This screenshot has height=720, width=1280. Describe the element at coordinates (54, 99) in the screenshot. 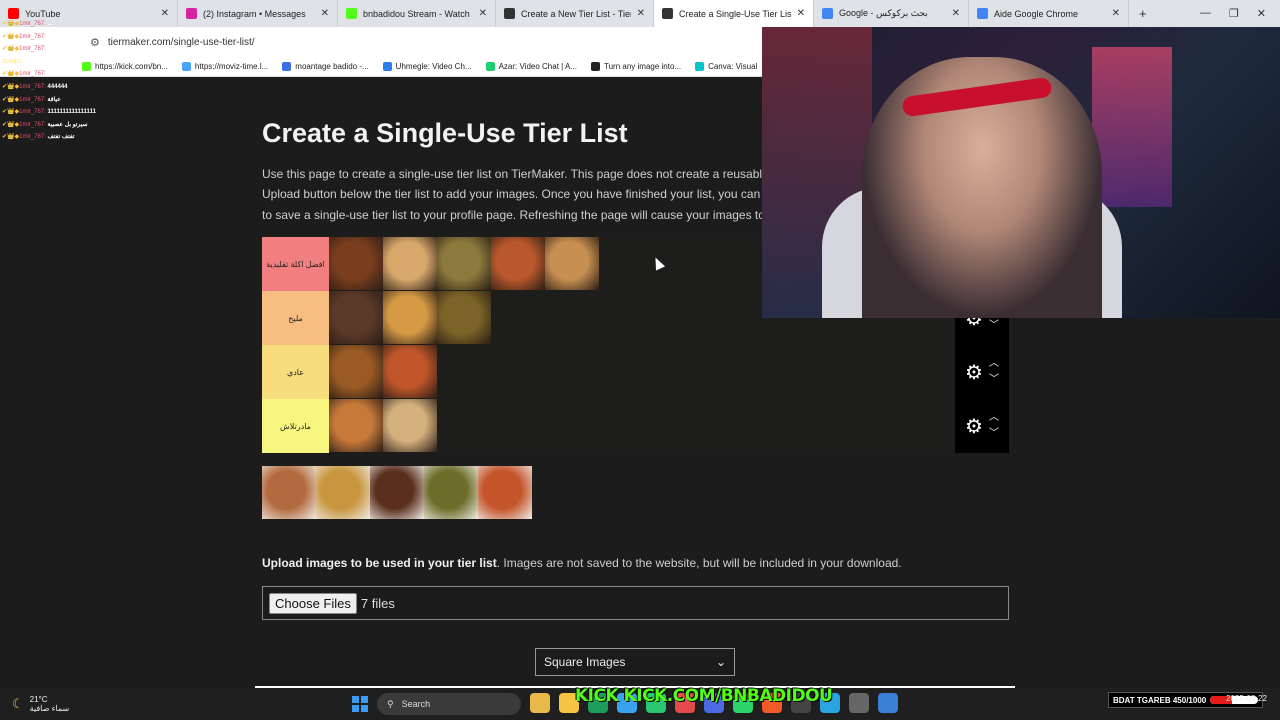

I see `chat-text: عياقة` at that location.